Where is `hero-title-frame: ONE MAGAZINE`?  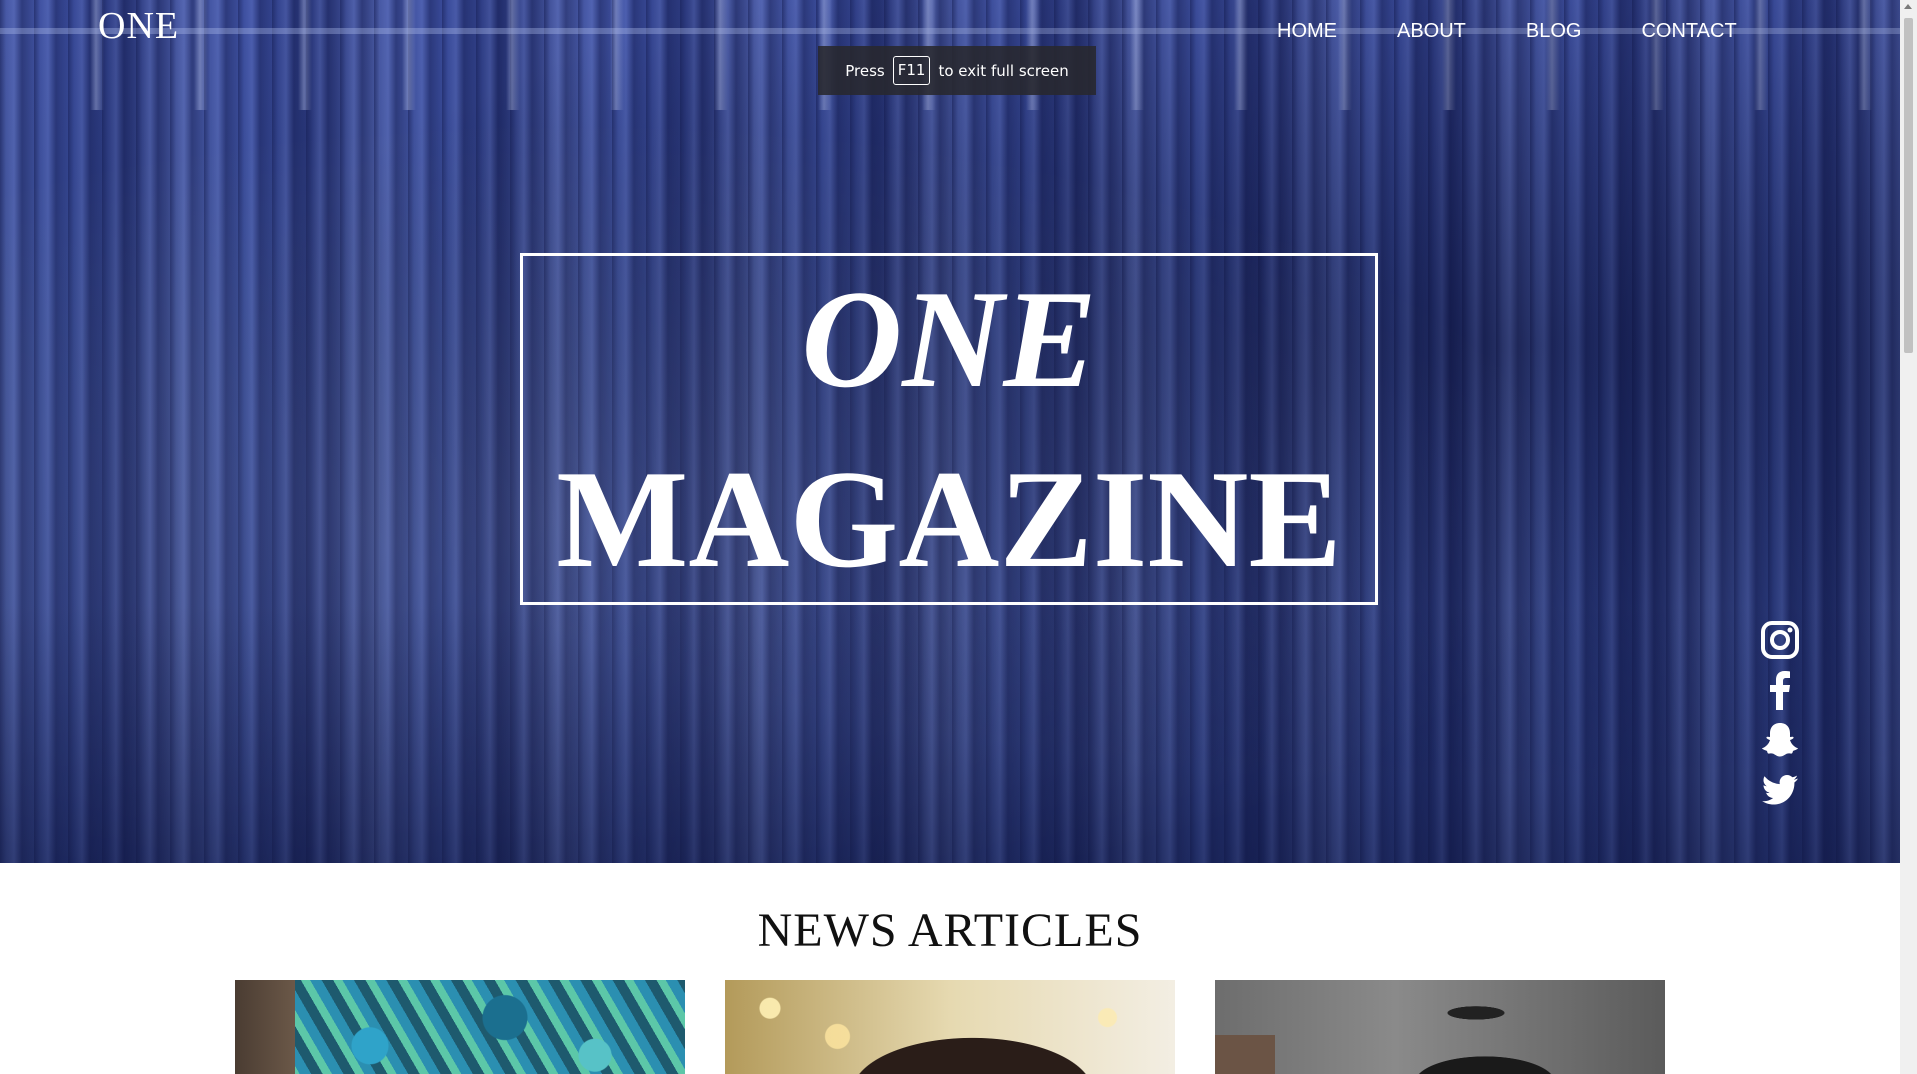
hero-title-frame: ONE MAGAZINE is located at coordinates (949, 429).